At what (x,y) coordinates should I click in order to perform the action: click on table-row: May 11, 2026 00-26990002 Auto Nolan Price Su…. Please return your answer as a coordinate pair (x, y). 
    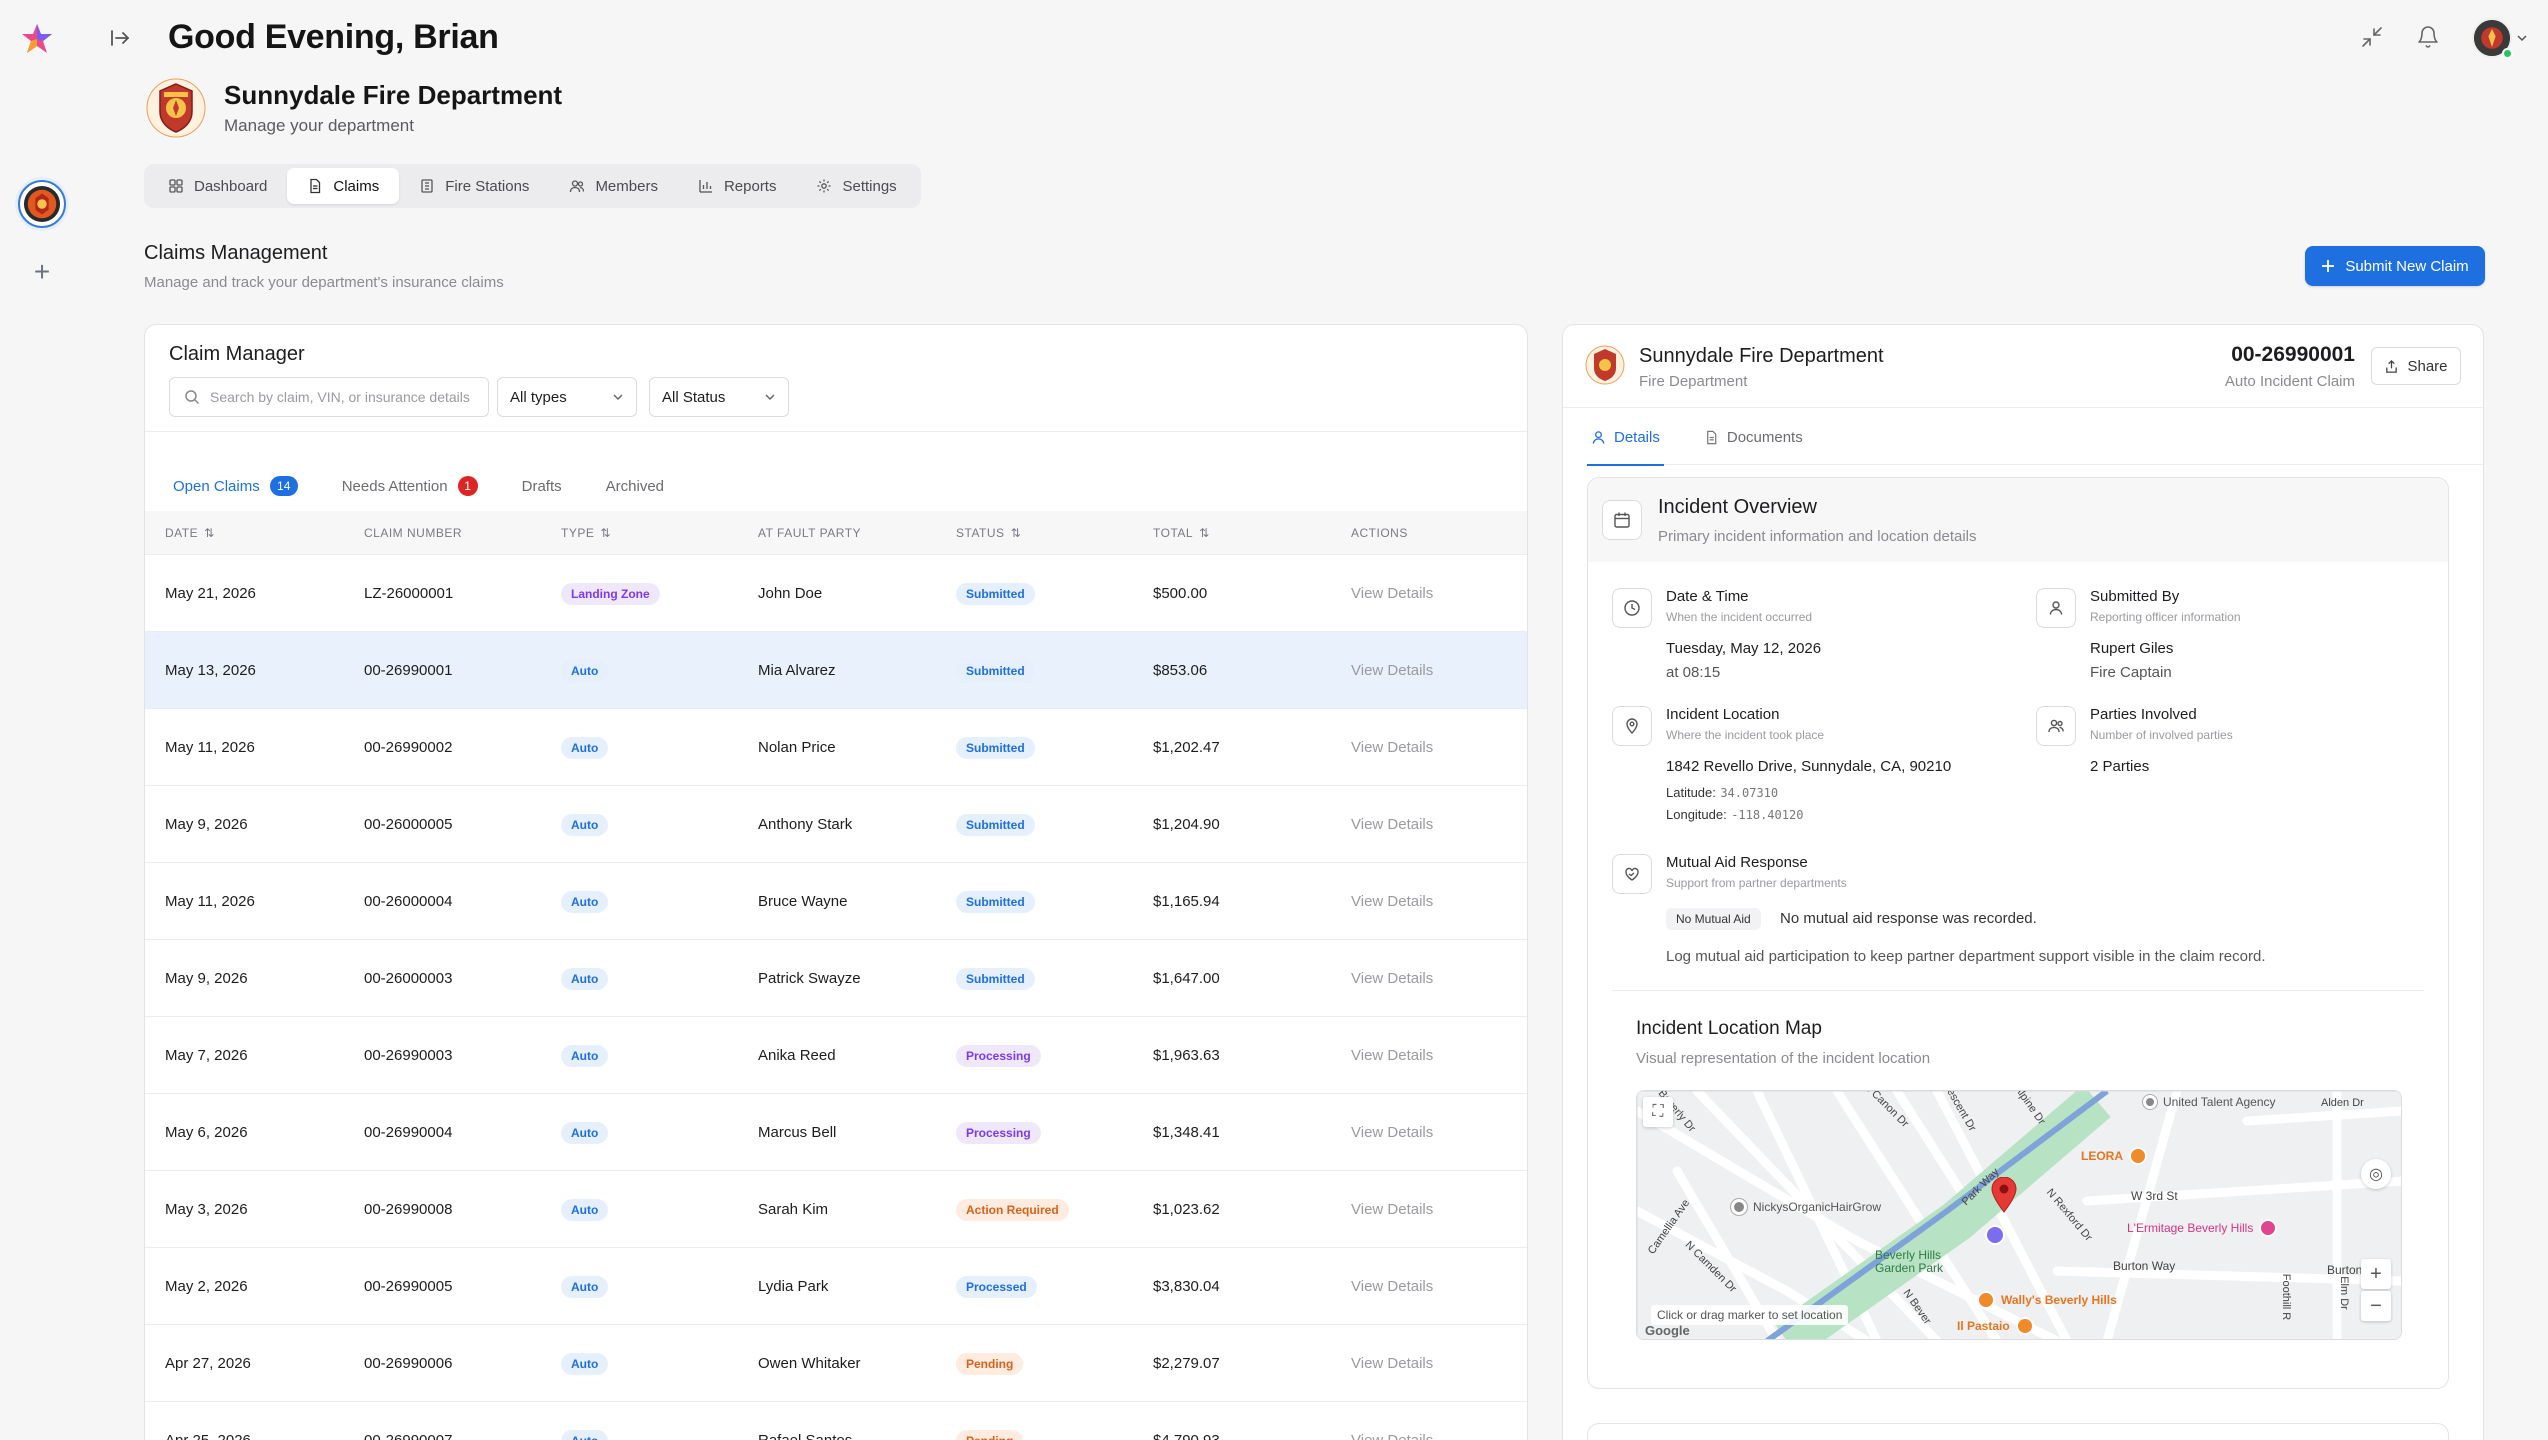
    Looking at the image, I should click on (836, 747).